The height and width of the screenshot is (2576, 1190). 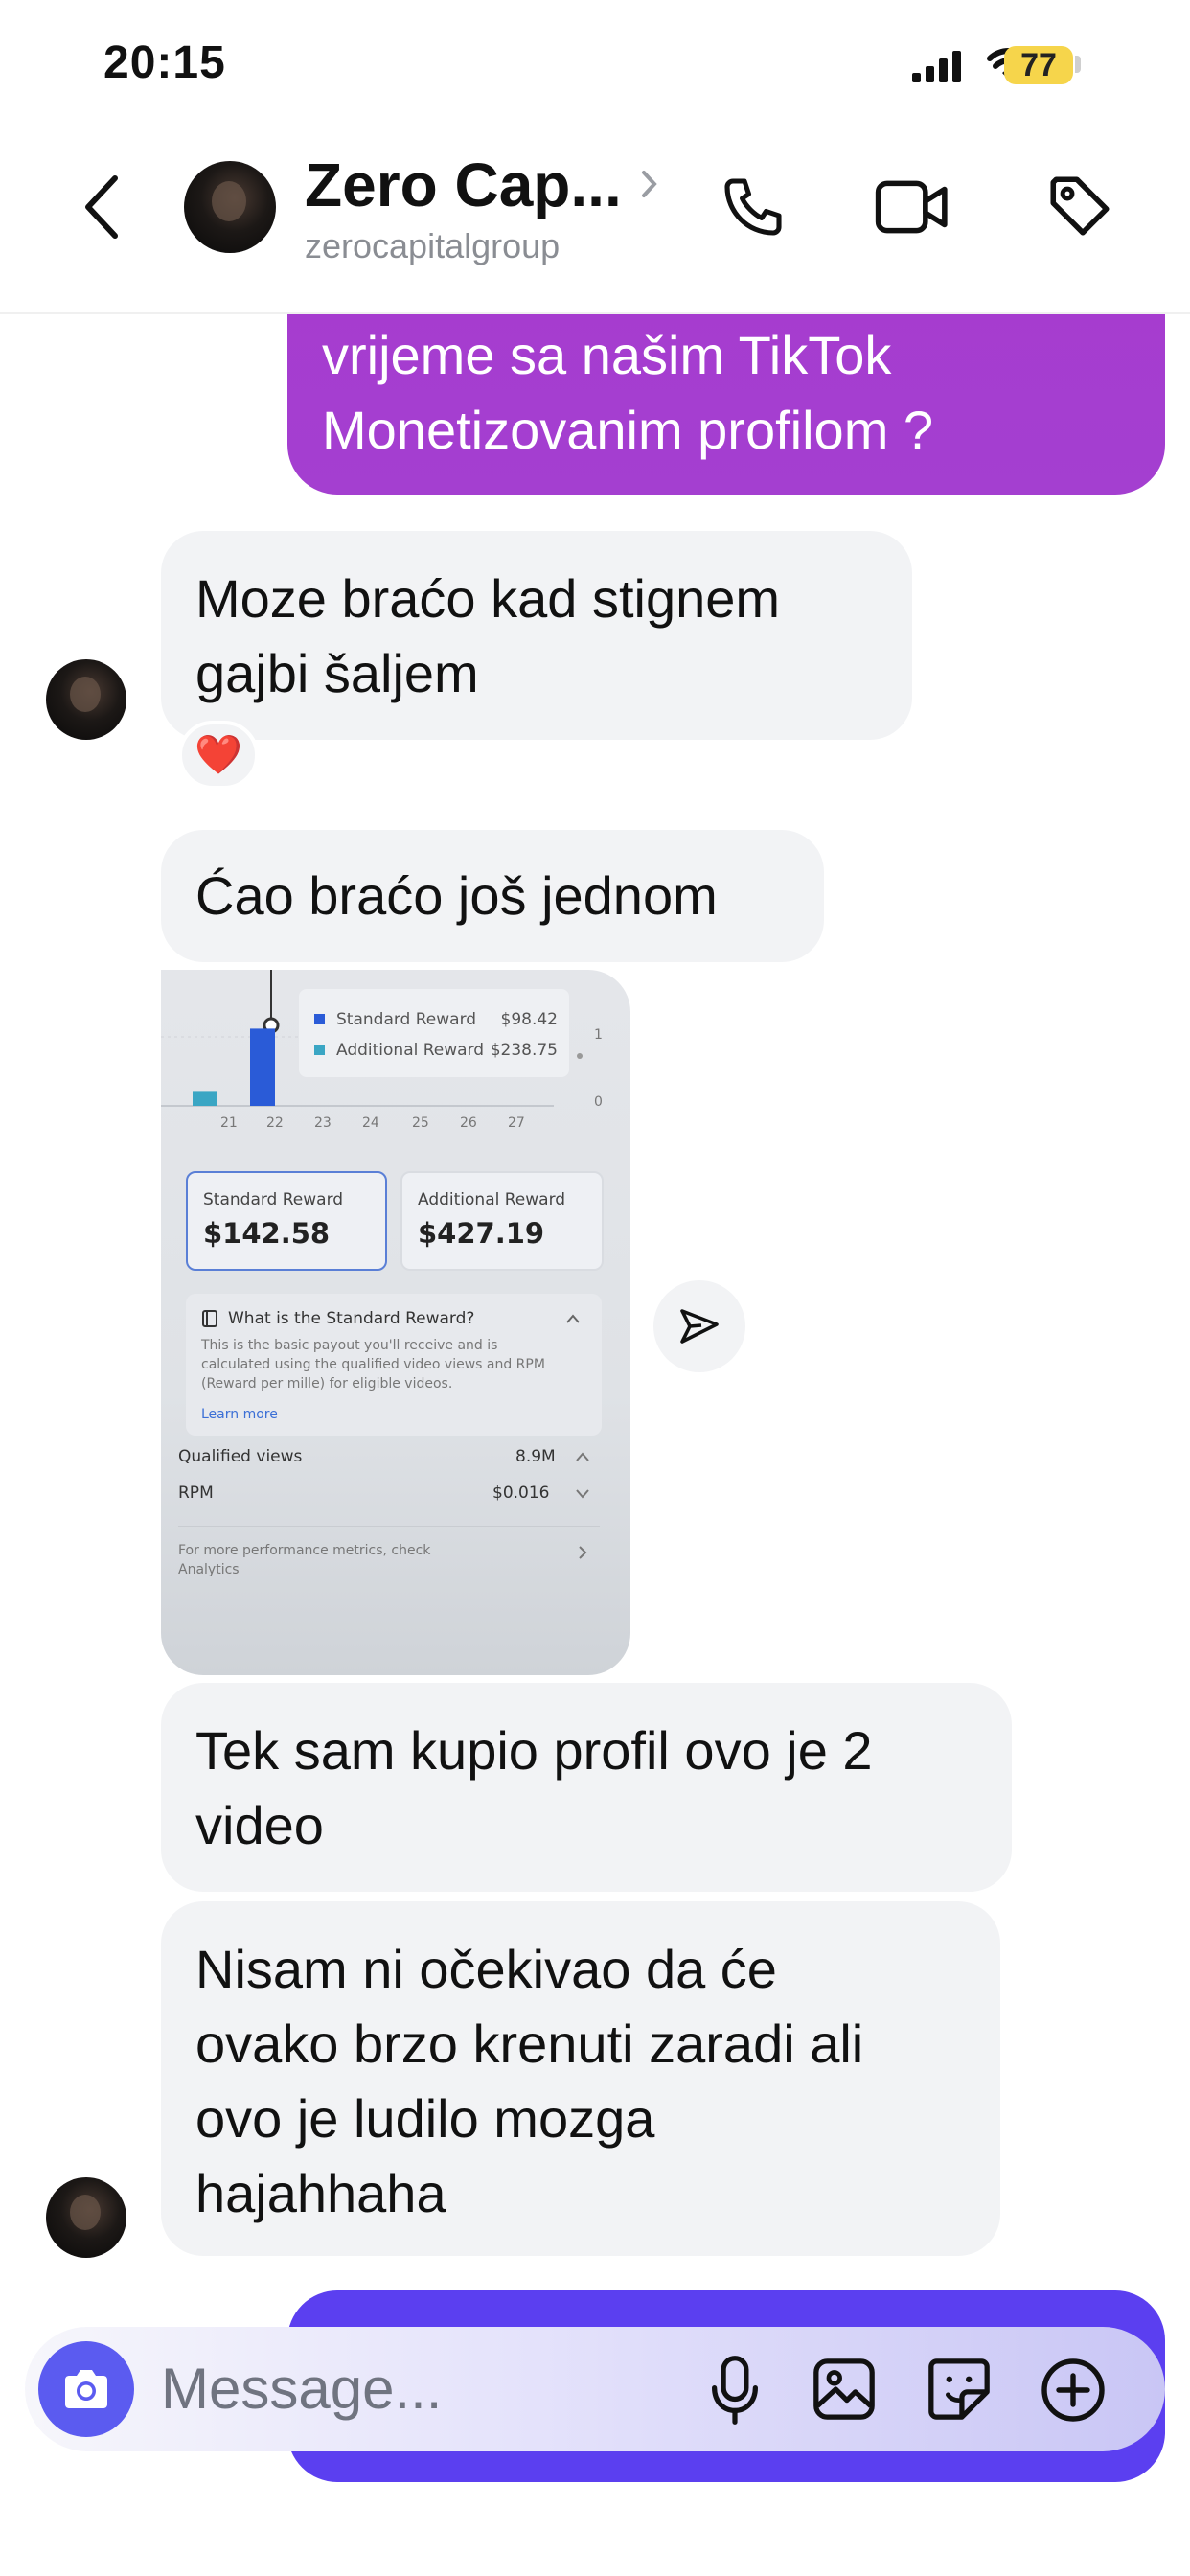 I want to click on plus-icon, so click(x=1073, y=2390).